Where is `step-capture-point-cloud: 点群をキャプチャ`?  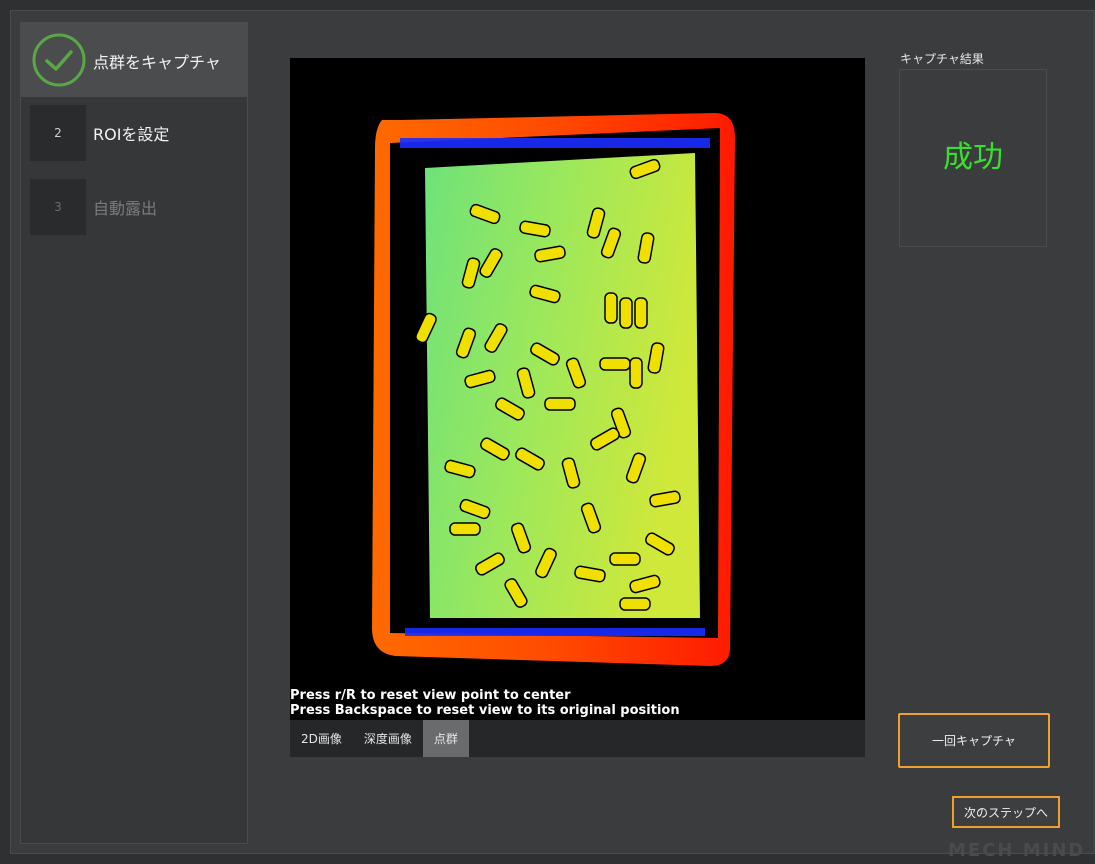 step-capture-point-cloud: 点群をキャプチャ is located at coordinates (134, 60).